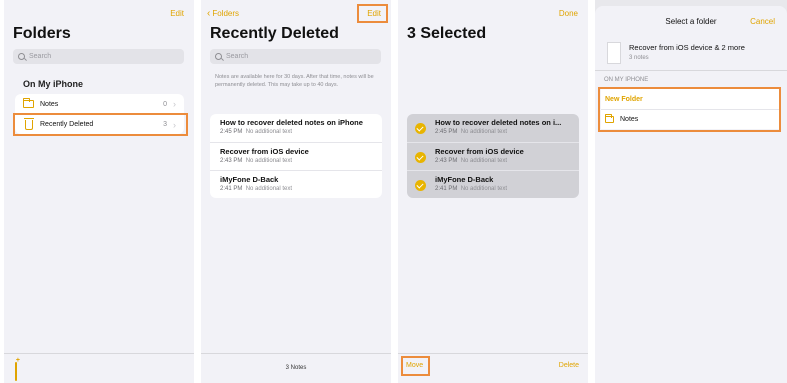 This screenshot has height=383, width=787. I want to click on page-title: Recently Deleted, so click(274, 33).